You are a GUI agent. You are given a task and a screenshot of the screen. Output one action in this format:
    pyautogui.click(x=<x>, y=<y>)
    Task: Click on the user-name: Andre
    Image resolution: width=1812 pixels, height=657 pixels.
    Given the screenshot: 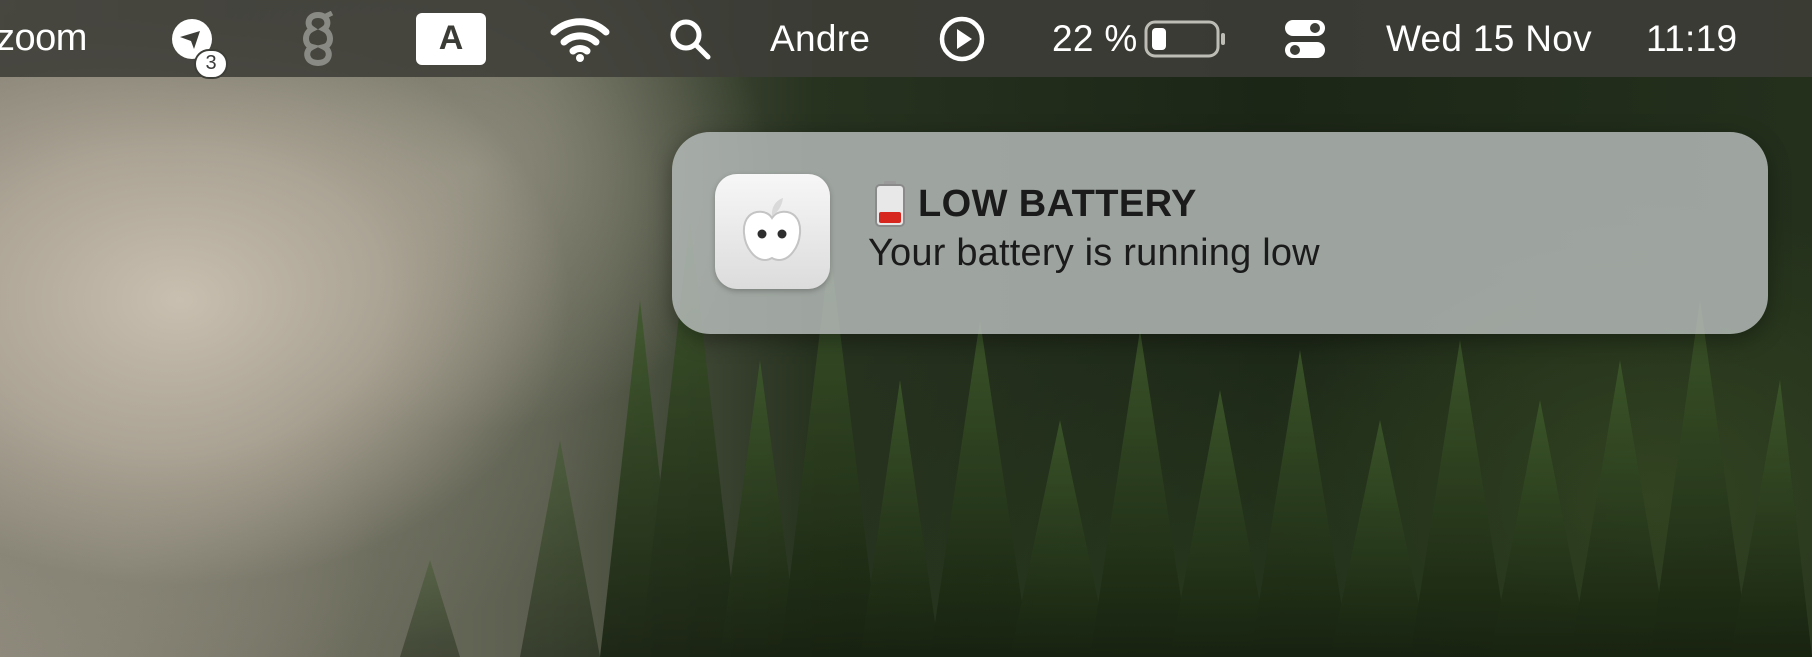 What is the action you would take?
    pyautogui.click(x=820, y=38)
    